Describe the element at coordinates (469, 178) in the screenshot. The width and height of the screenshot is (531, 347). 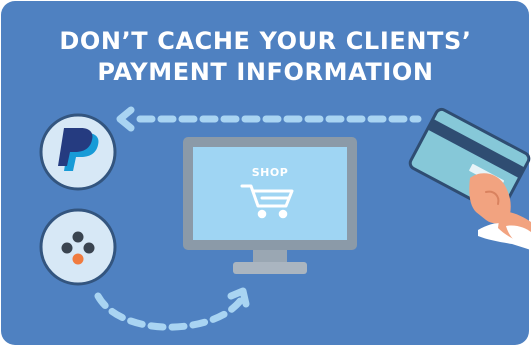
I see `credit-card-with-hand` at that location.